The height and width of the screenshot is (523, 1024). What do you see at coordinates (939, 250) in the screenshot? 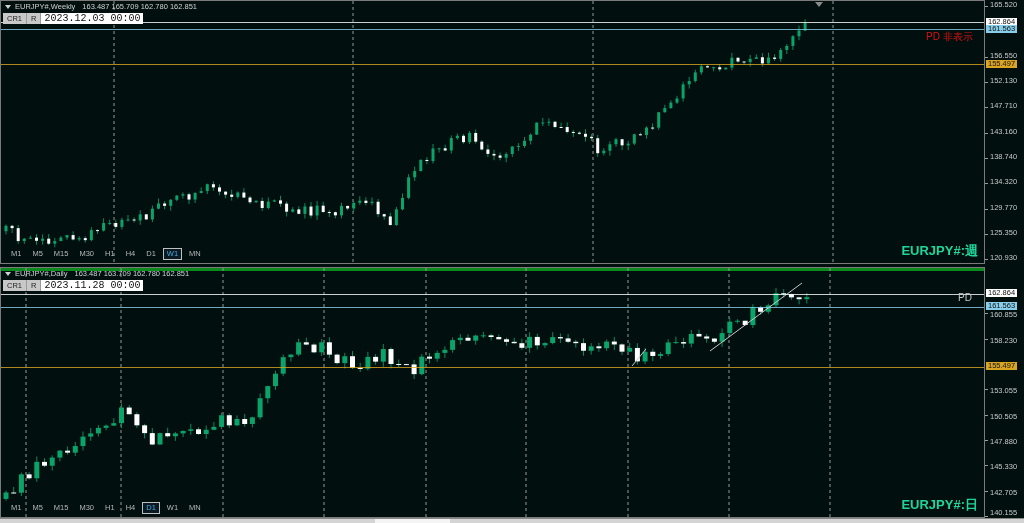
I see `symbol-label: EURJPY#:週` at bounding box center [939, 250].